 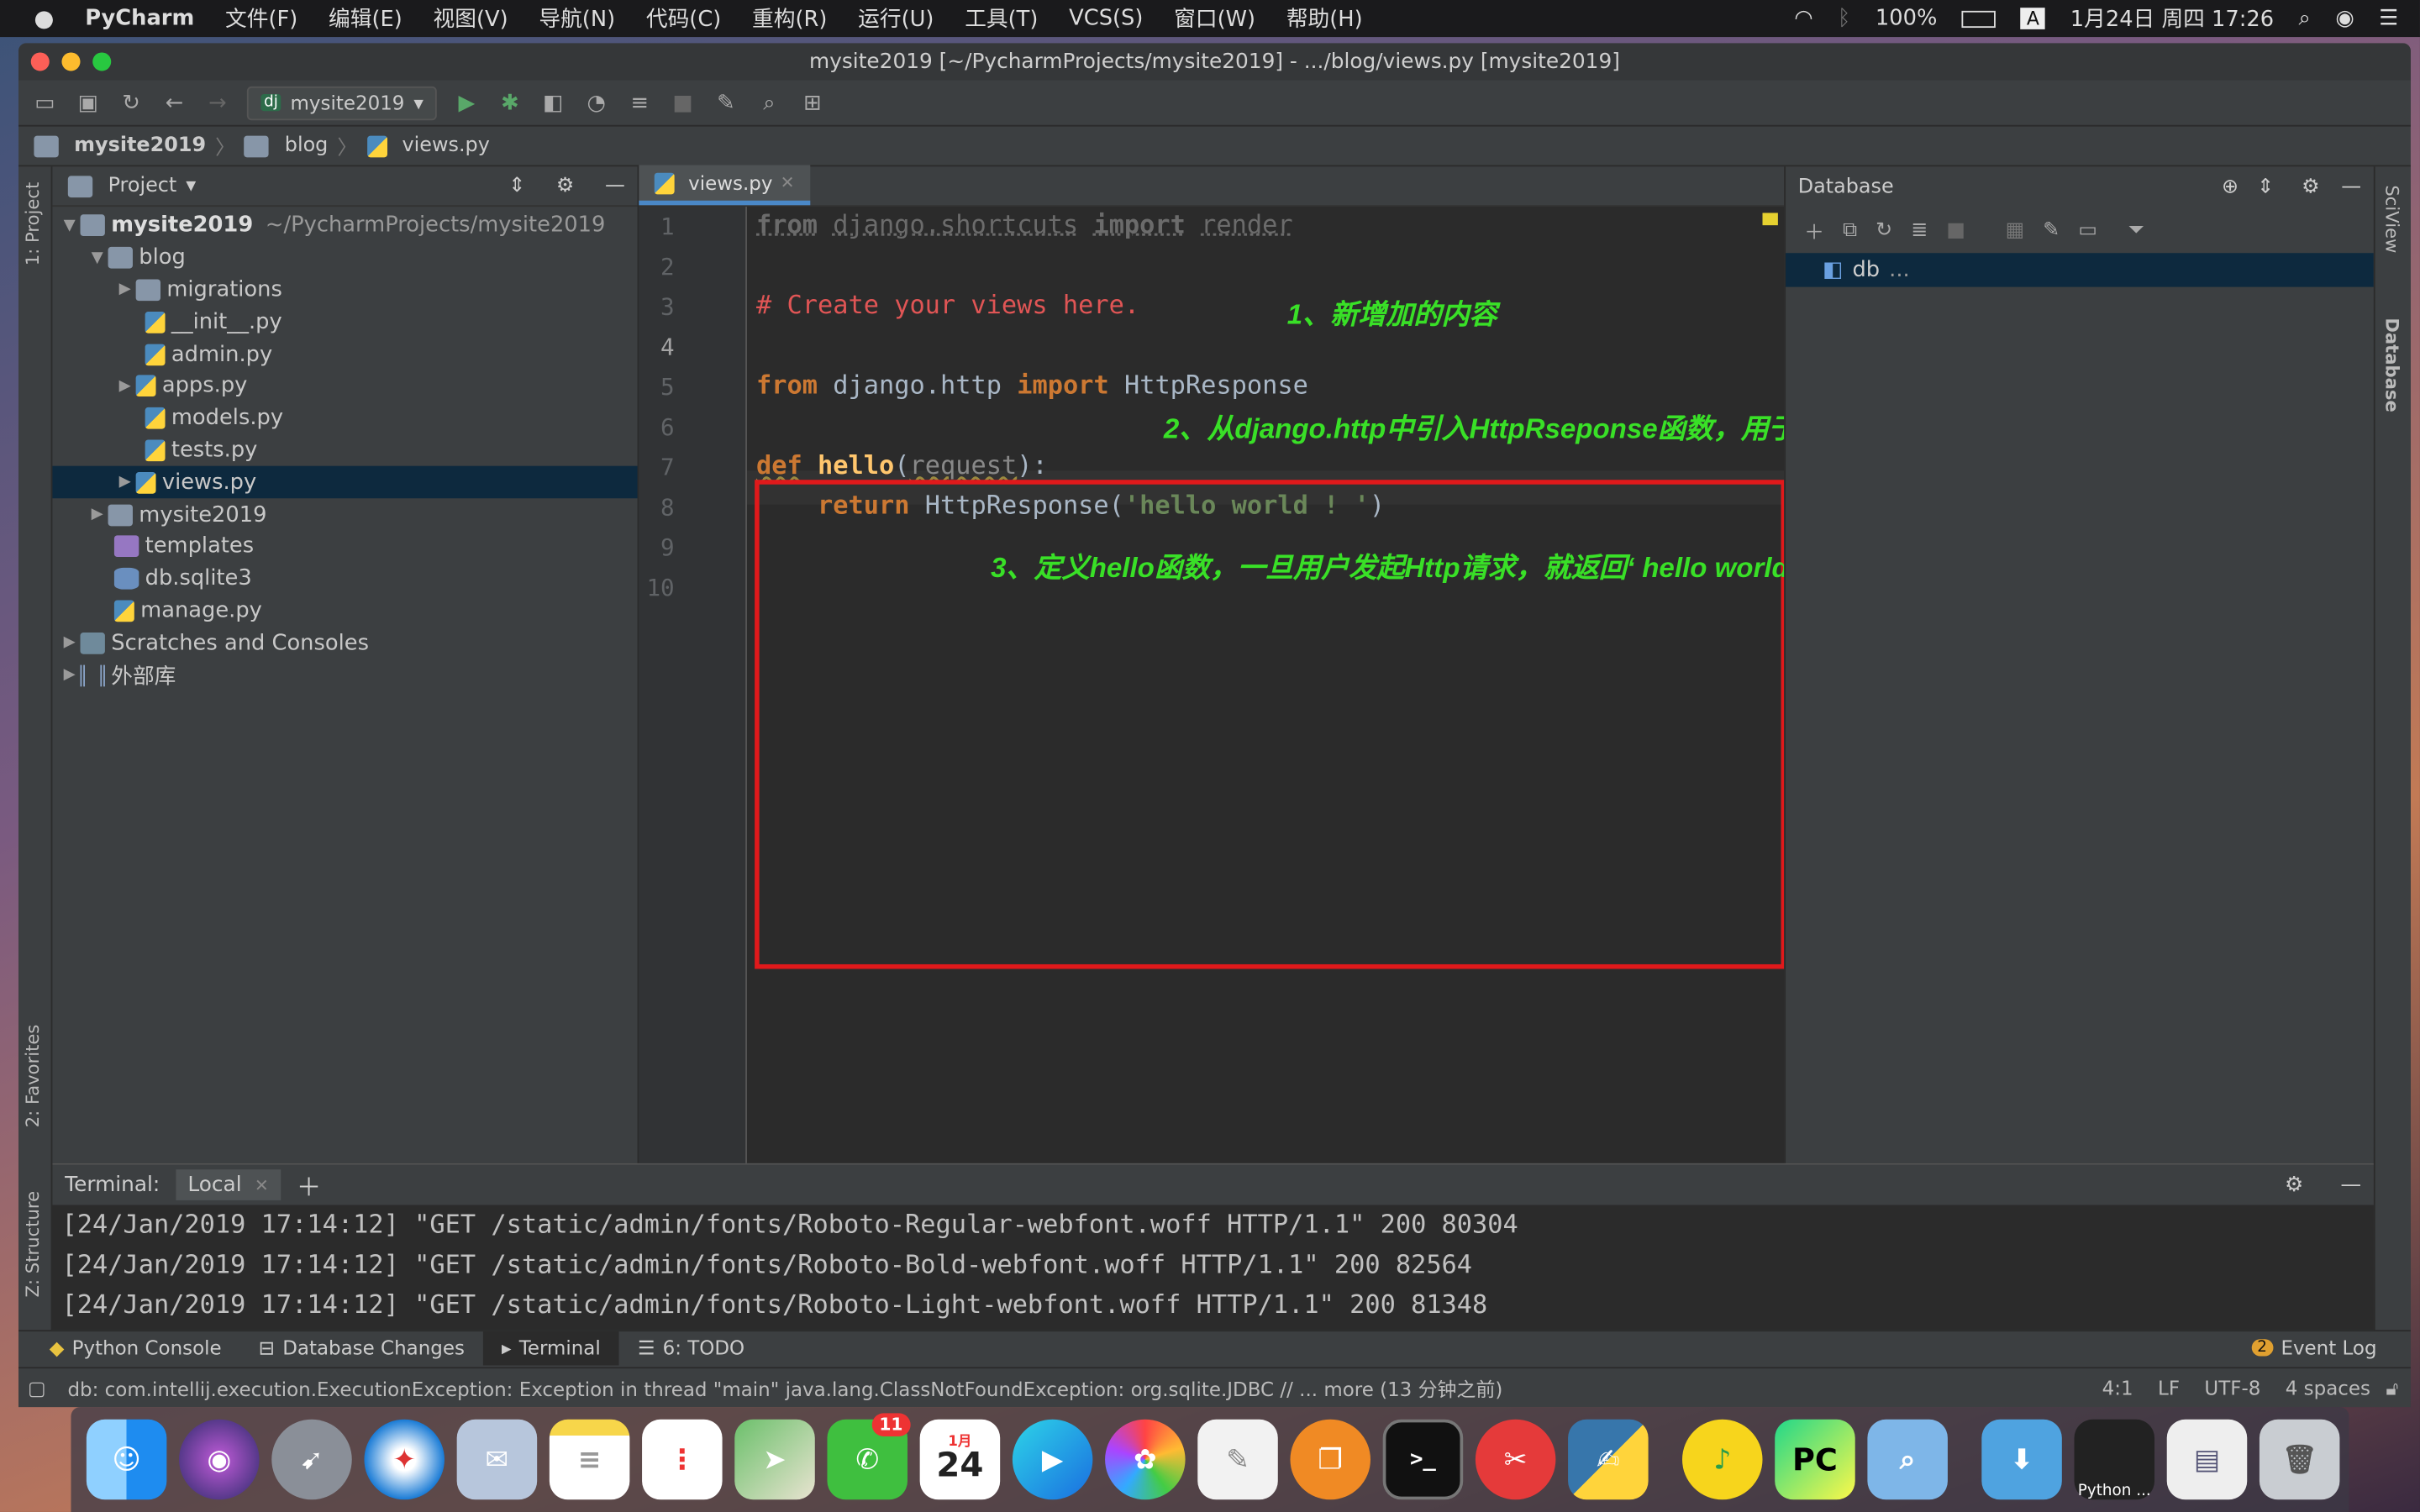 What do you see at coordinates (1214, 18) in the screenshot?
I see `menu-window: 窗口(W)` at bounding box center [1214, 18].